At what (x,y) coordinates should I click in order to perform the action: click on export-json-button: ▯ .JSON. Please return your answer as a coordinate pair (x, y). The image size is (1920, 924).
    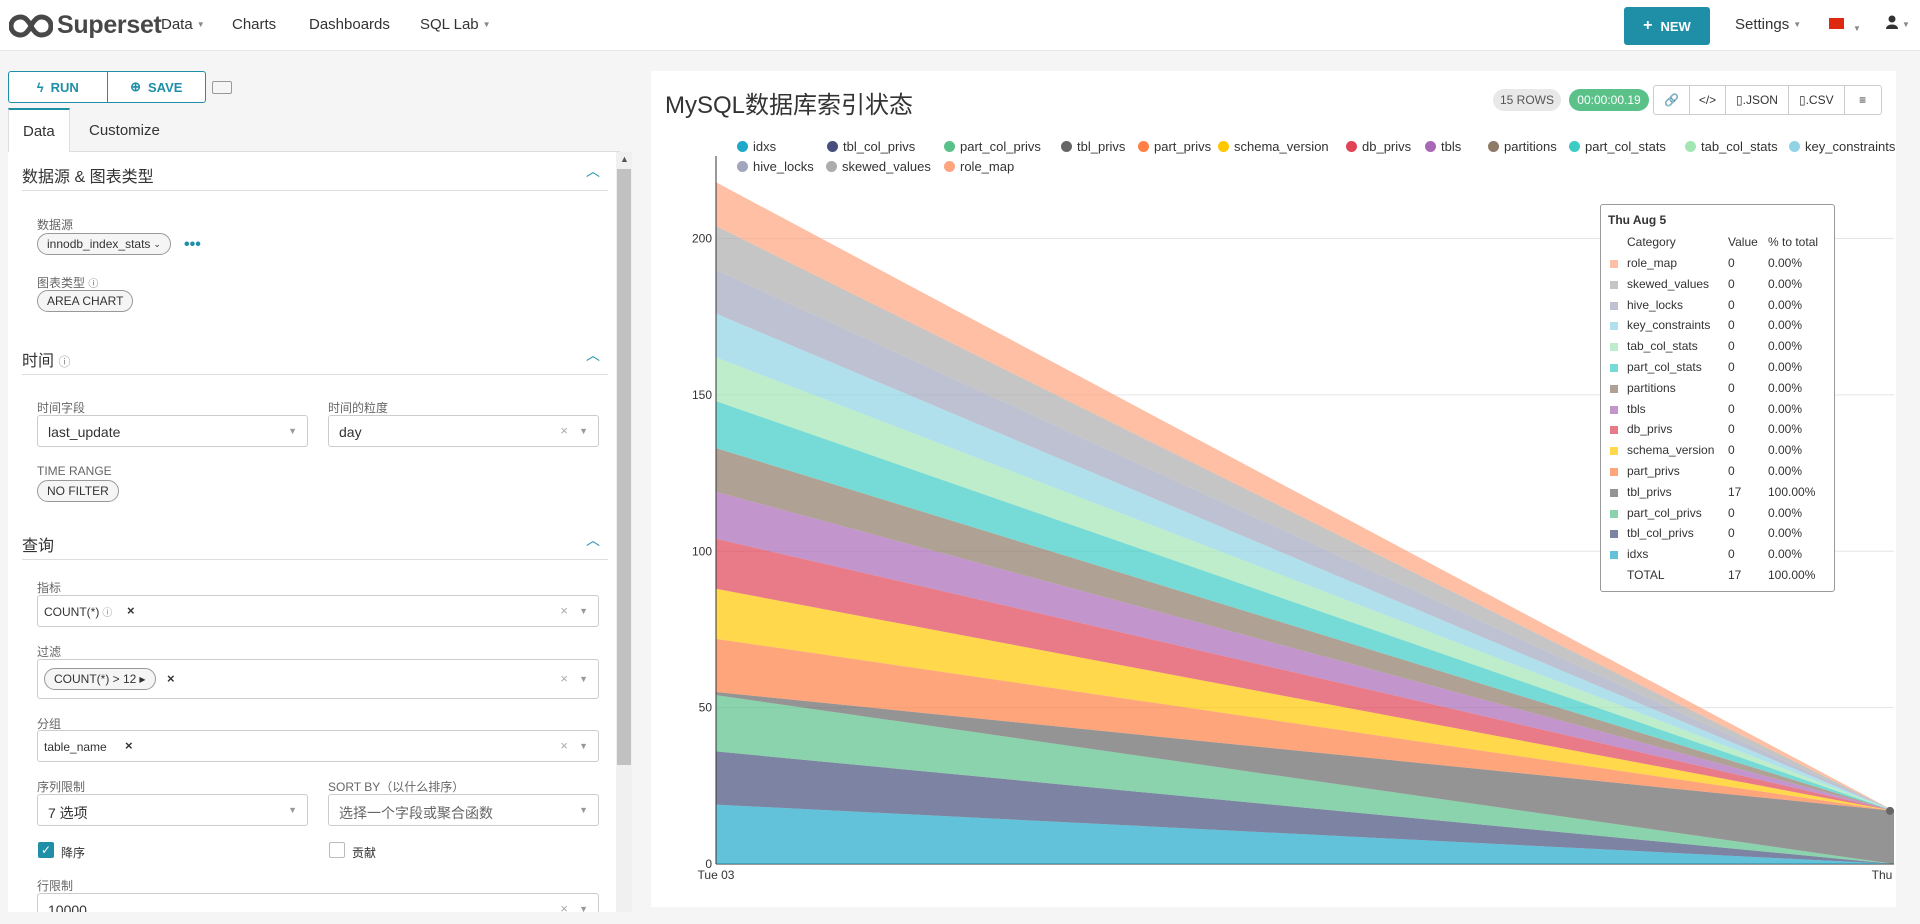
    Looking at the image, I should click on (1757, 100).